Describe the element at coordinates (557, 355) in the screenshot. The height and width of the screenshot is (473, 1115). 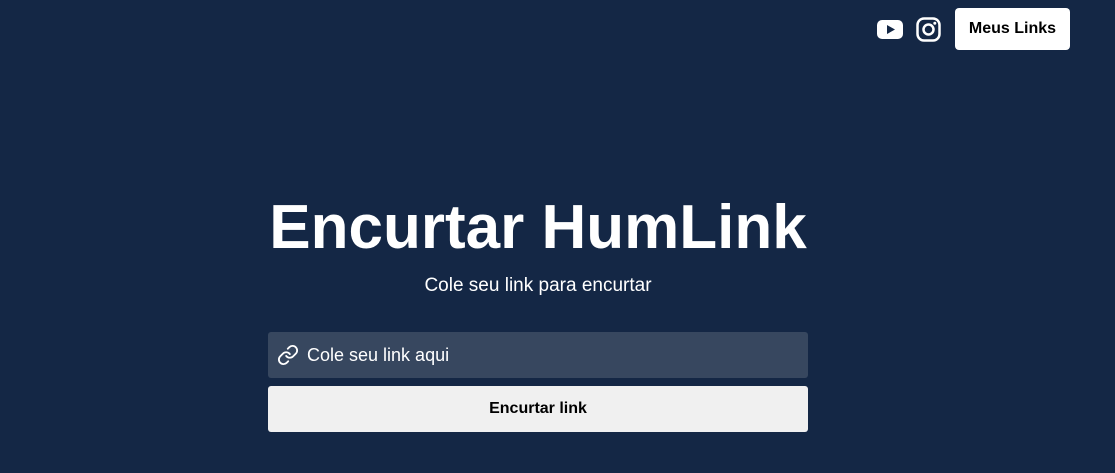
I see `link-input` at that location.